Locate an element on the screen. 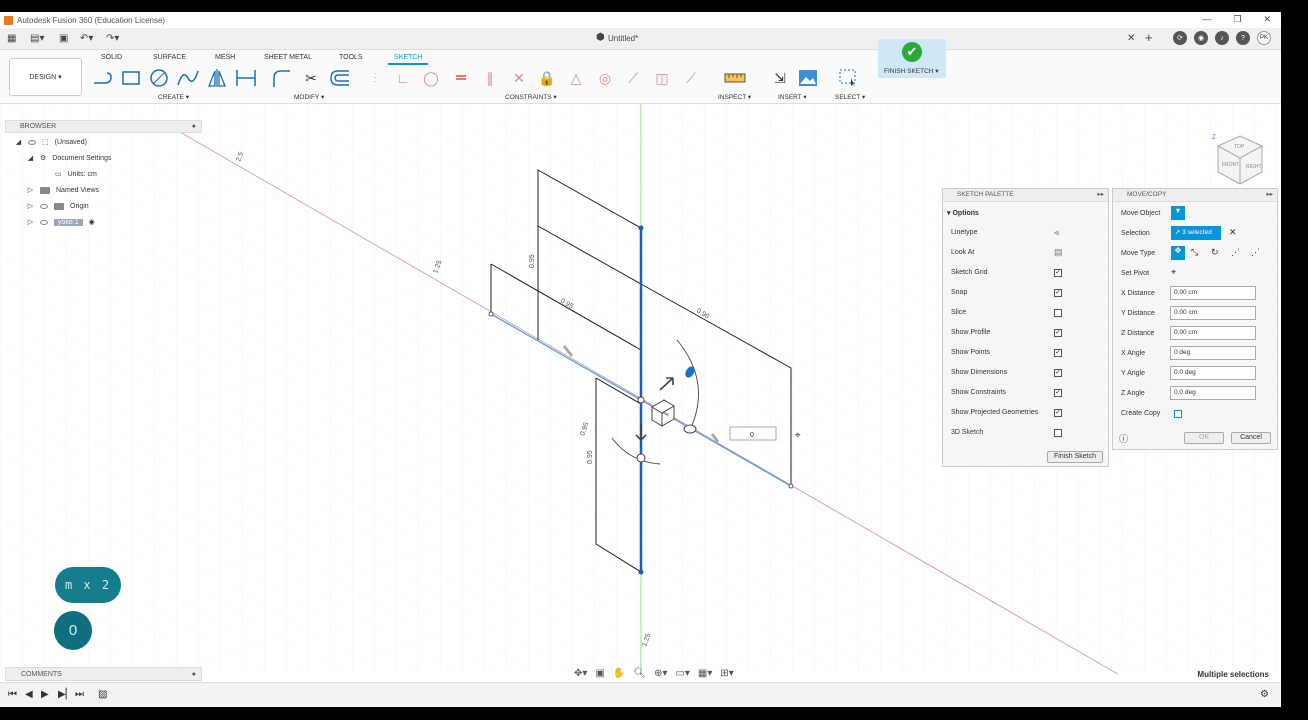 This screenshot has height=720, width=1308. finish-sketch-tool: ✔ FINISH SKETCH ▾ is located at coordinates (912, 58).